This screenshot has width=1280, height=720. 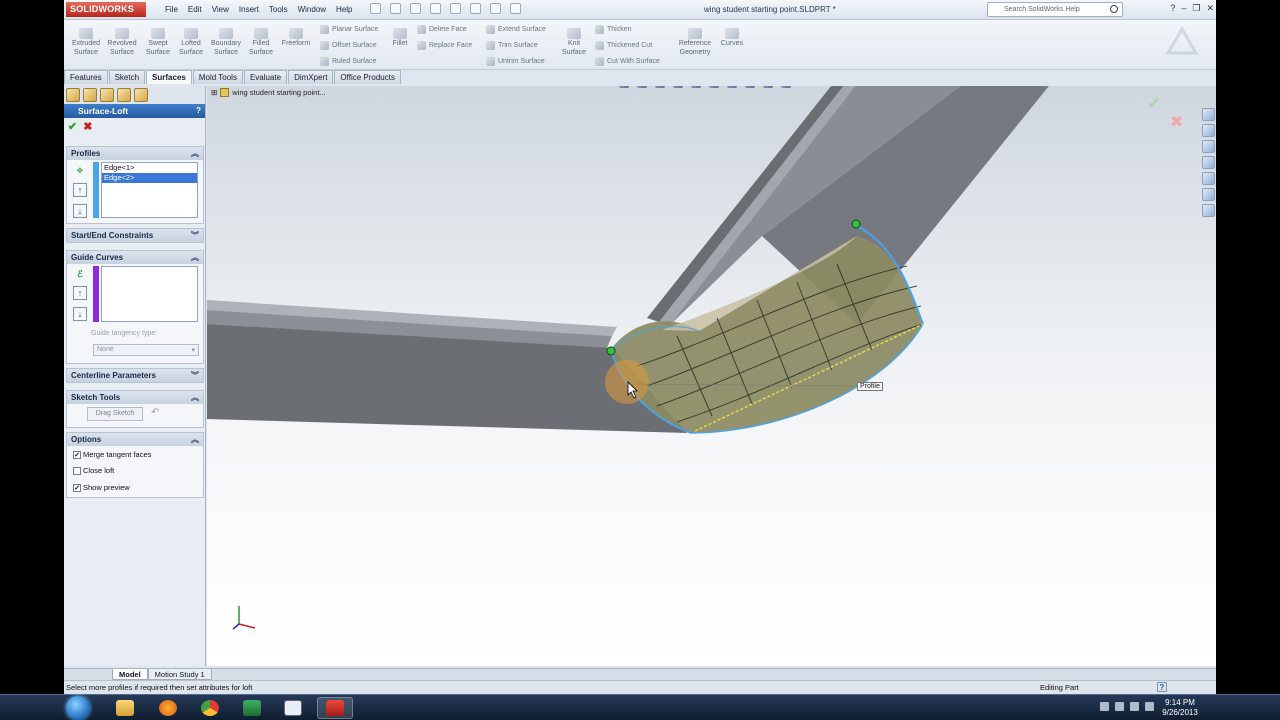 What do you see at coordinates (1208, 130) in the screenshot?
I see `design-library-icon` at bounding box center [1208, 130].